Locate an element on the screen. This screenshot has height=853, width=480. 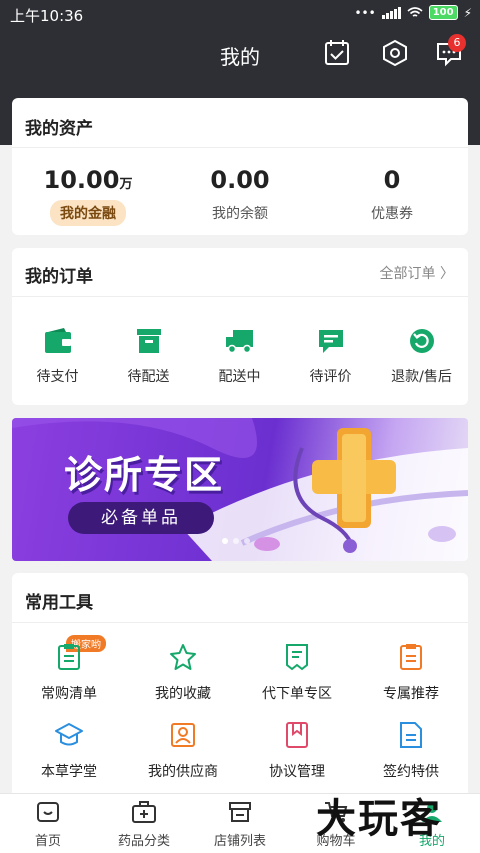
tool-label: 常购清单 is located at coordinates (69, 694).